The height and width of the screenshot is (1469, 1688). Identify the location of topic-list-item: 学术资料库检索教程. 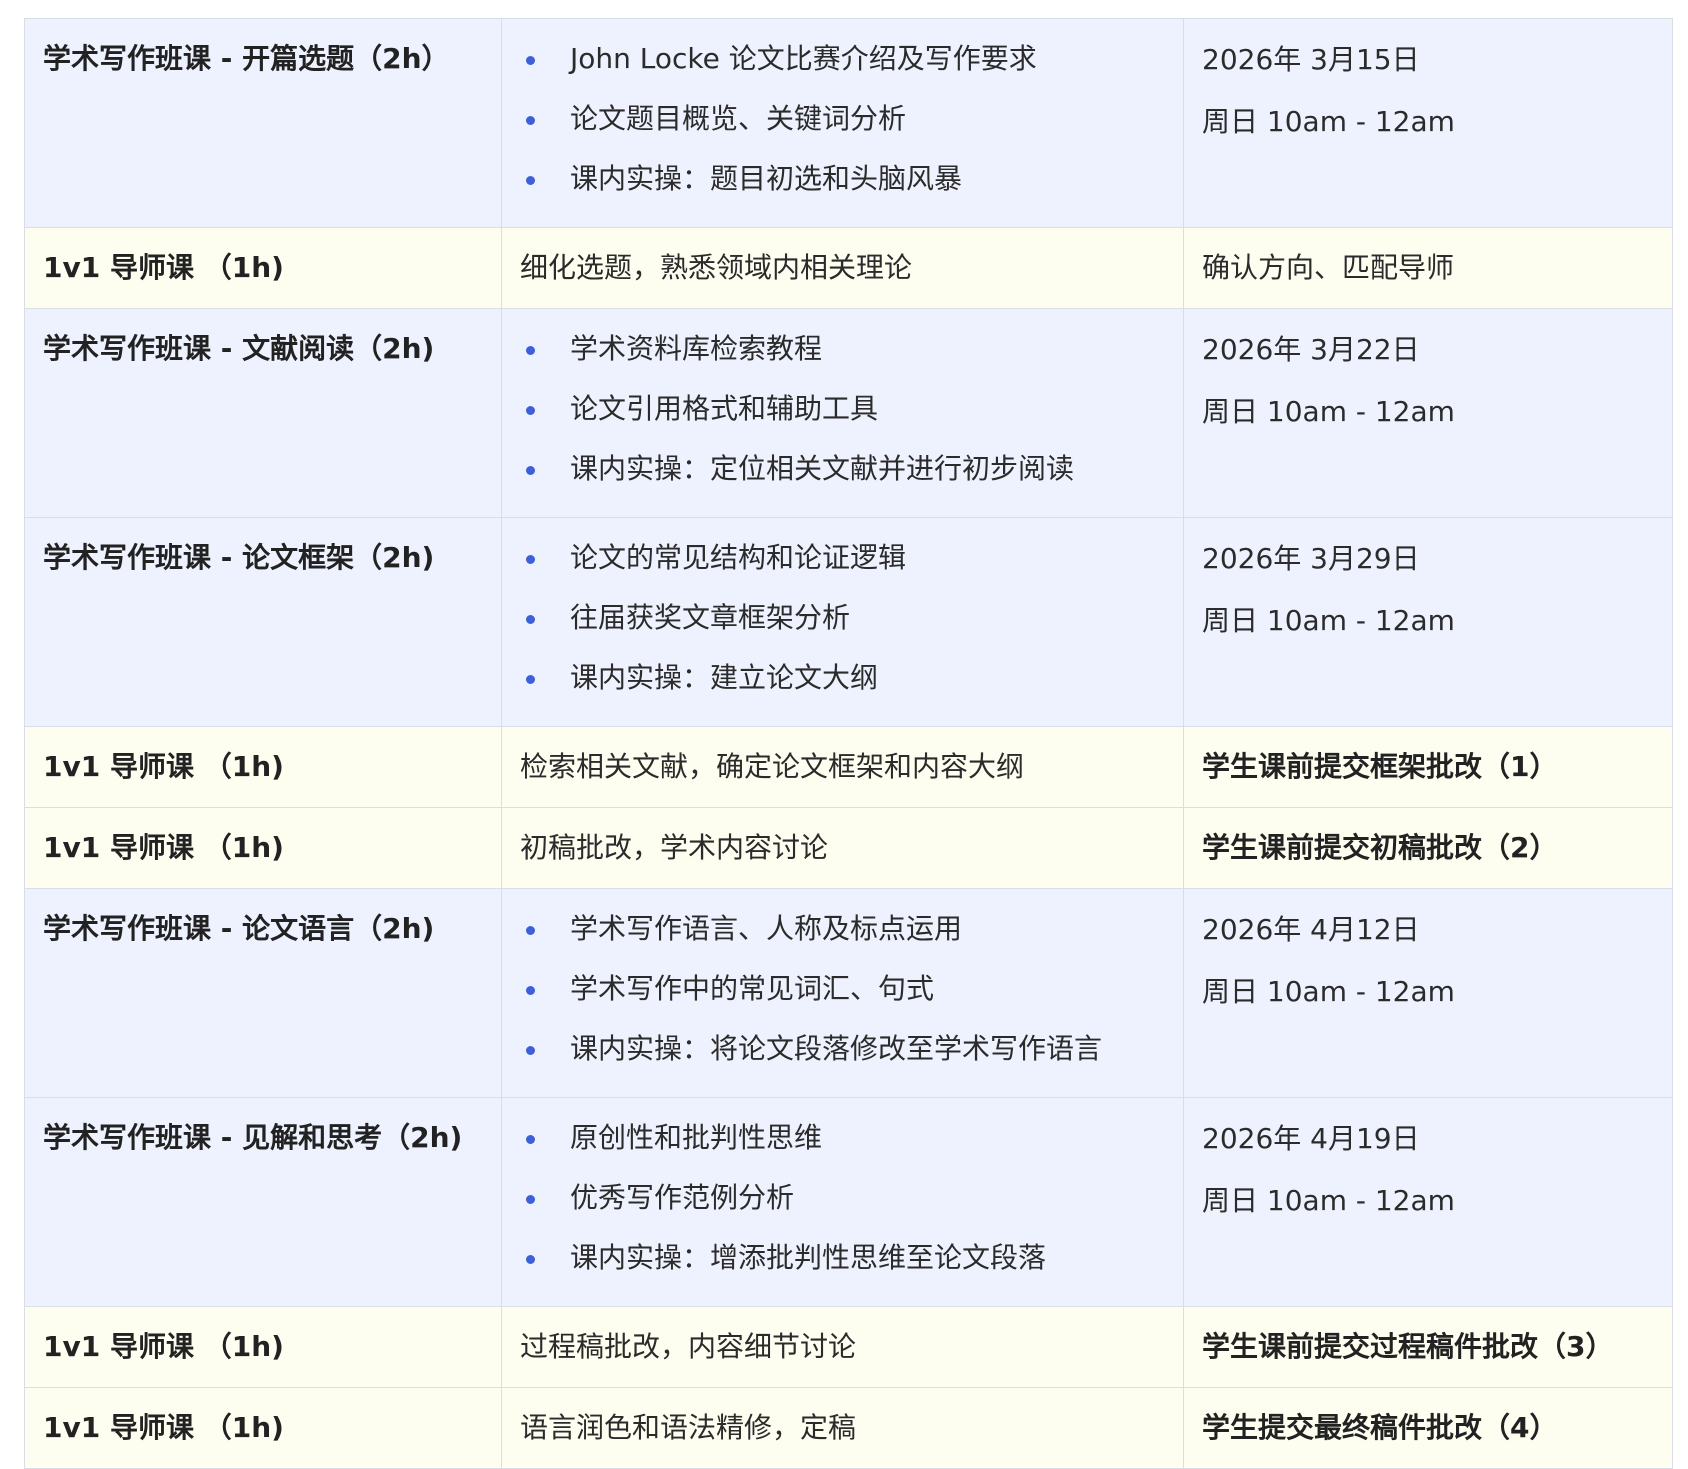
(842, 349).